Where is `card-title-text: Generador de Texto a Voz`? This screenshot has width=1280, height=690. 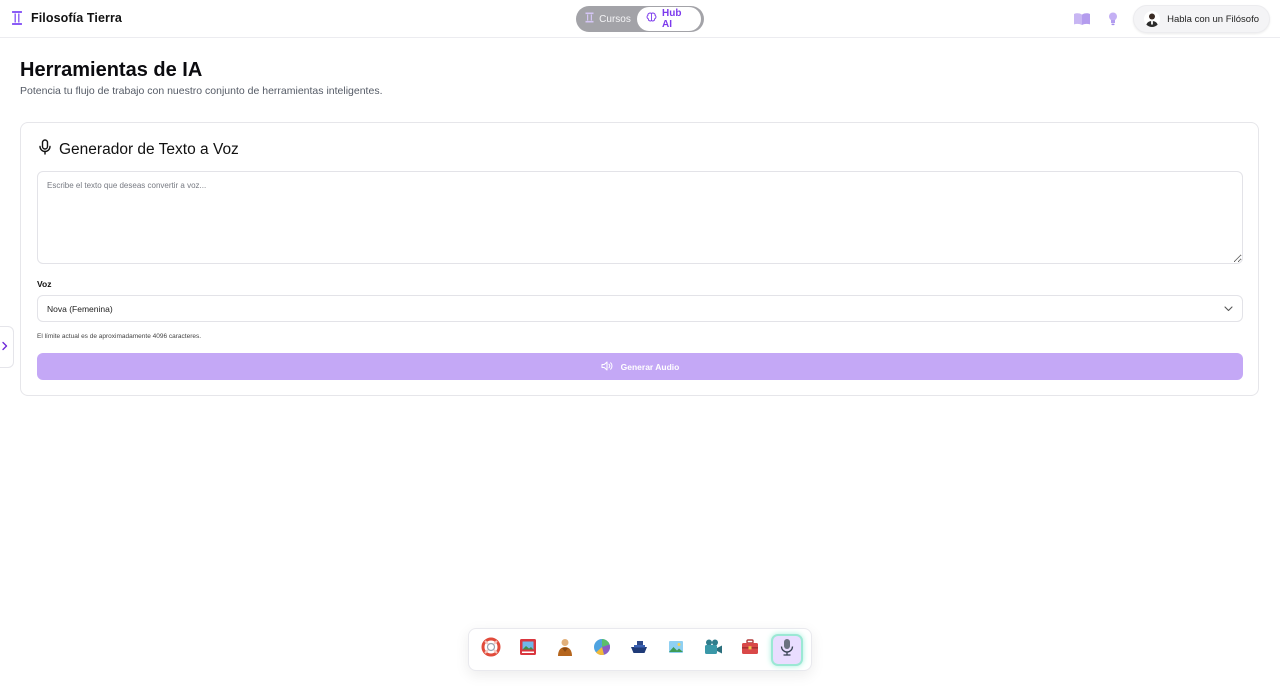 card-title-text: Generador de Texto a Voz is located at coordinates (149, 149).